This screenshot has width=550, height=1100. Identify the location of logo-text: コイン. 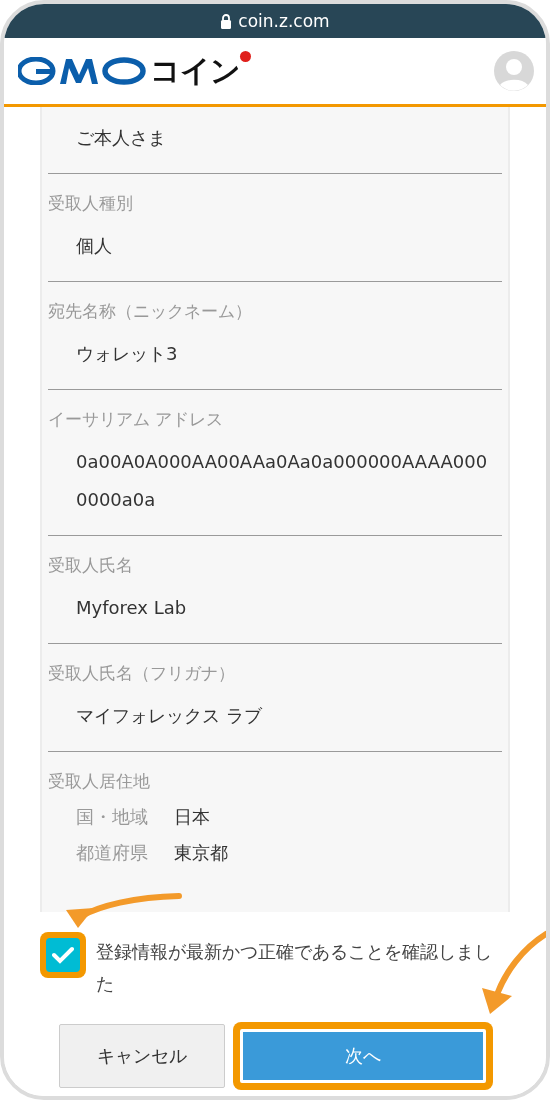
(195, 70).